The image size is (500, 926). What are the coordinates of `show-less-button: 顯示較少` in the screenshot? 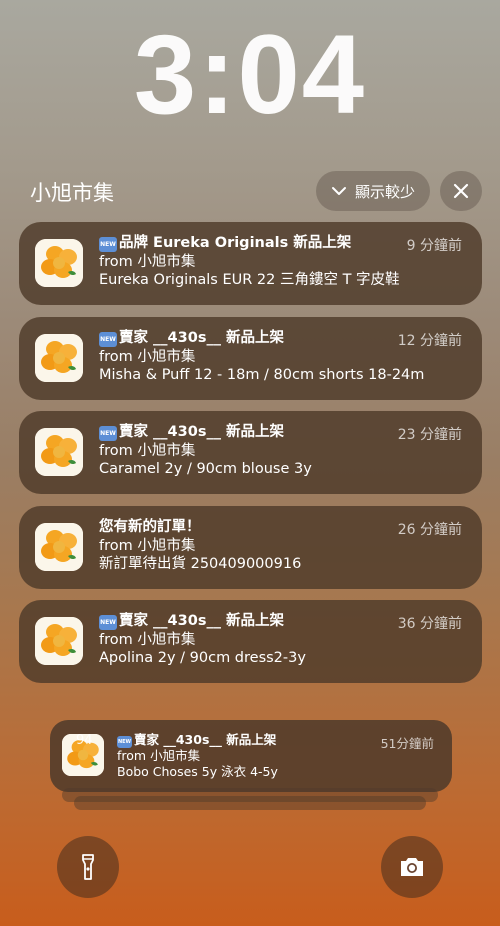 It's located at (373, 191).